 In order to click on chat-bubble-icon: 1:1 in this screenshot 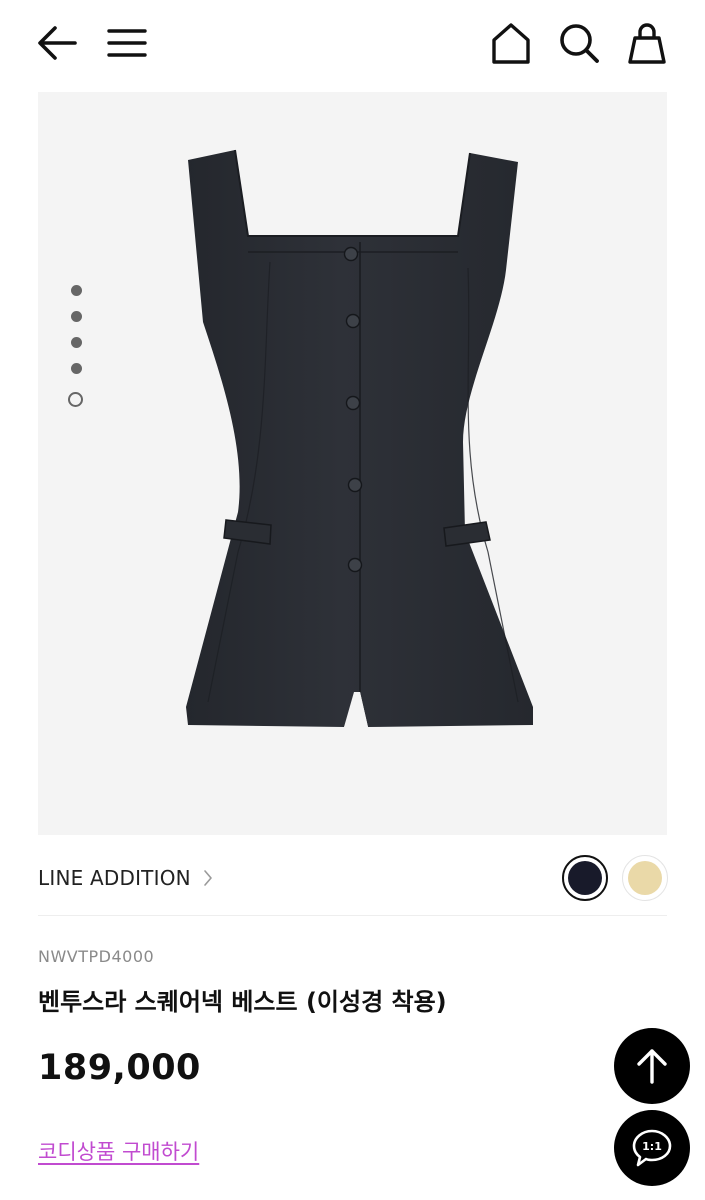, I will do `click(652, 1148)`.